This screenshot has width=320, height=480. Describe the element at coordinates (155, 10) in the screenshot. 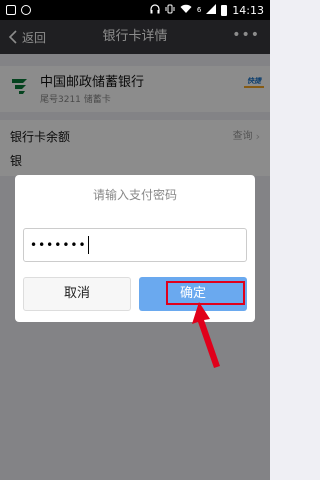

I see `headphone-icon` at that location.